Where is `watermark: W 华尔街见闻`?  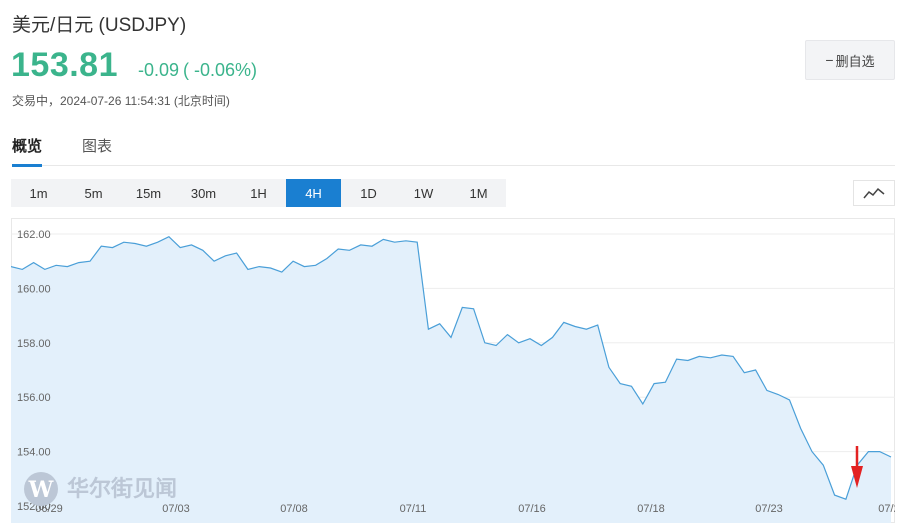 watermark: W 华尔街见闻 is located at coordinates (100, 489).